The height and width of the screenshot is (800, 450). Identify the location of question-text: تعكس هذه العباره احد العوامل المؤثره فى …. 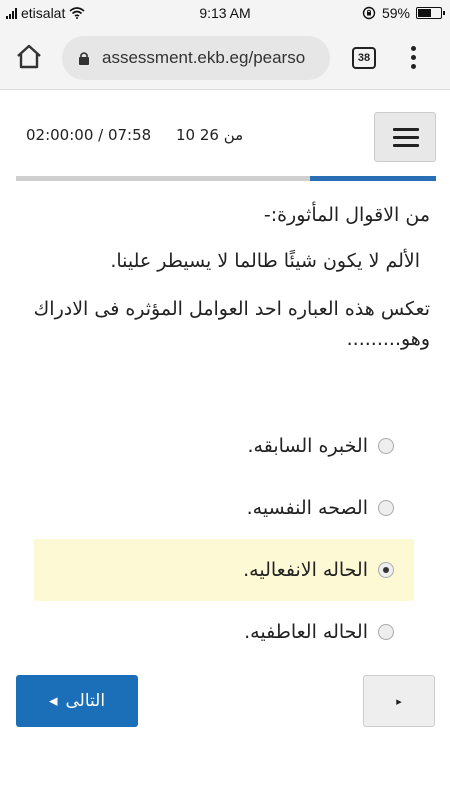
(231, 324).